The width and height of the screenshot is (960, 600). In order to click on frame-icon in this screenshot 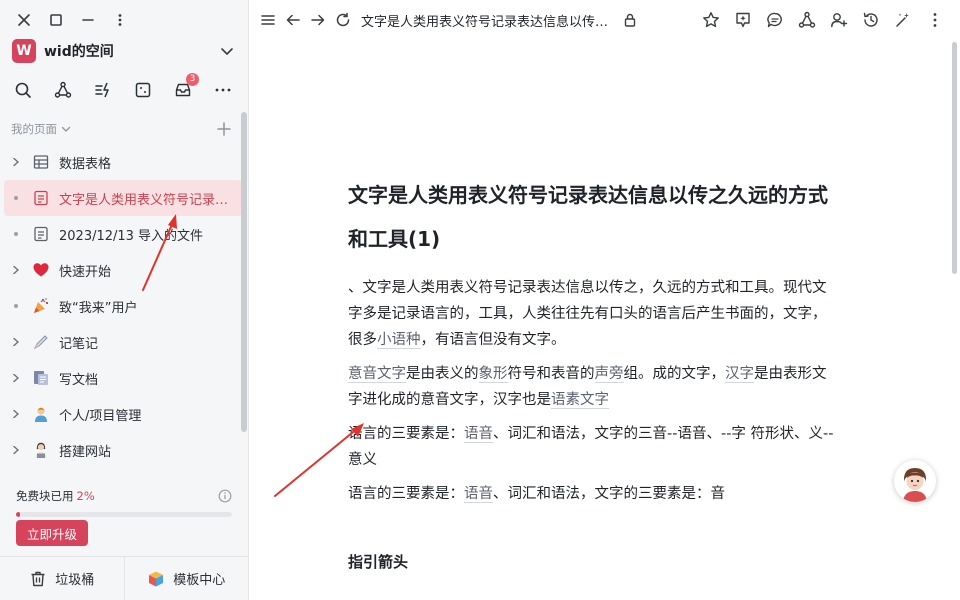, I will do `click(143, 90)`.